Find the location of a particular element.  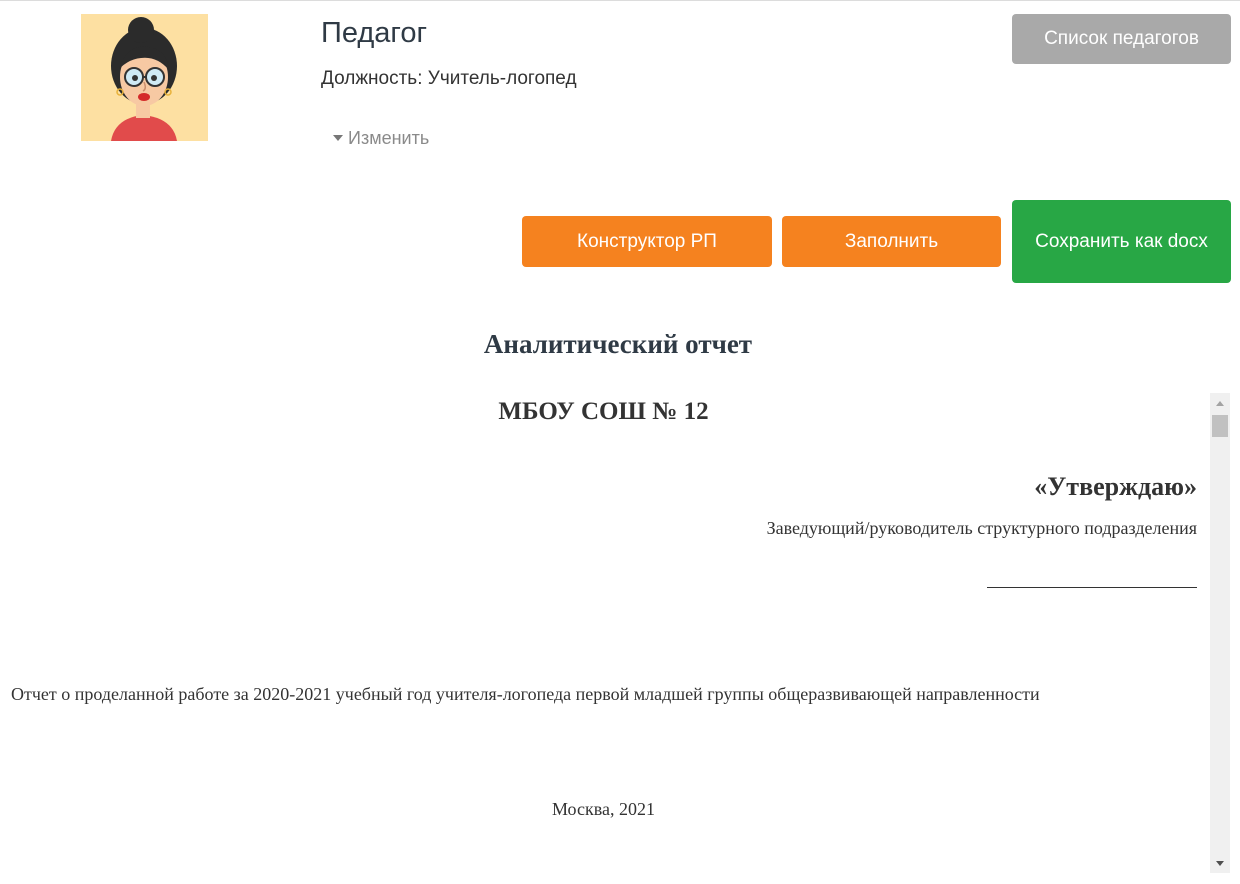

fill-button: Заполнить is located at coordinates (891, 241).